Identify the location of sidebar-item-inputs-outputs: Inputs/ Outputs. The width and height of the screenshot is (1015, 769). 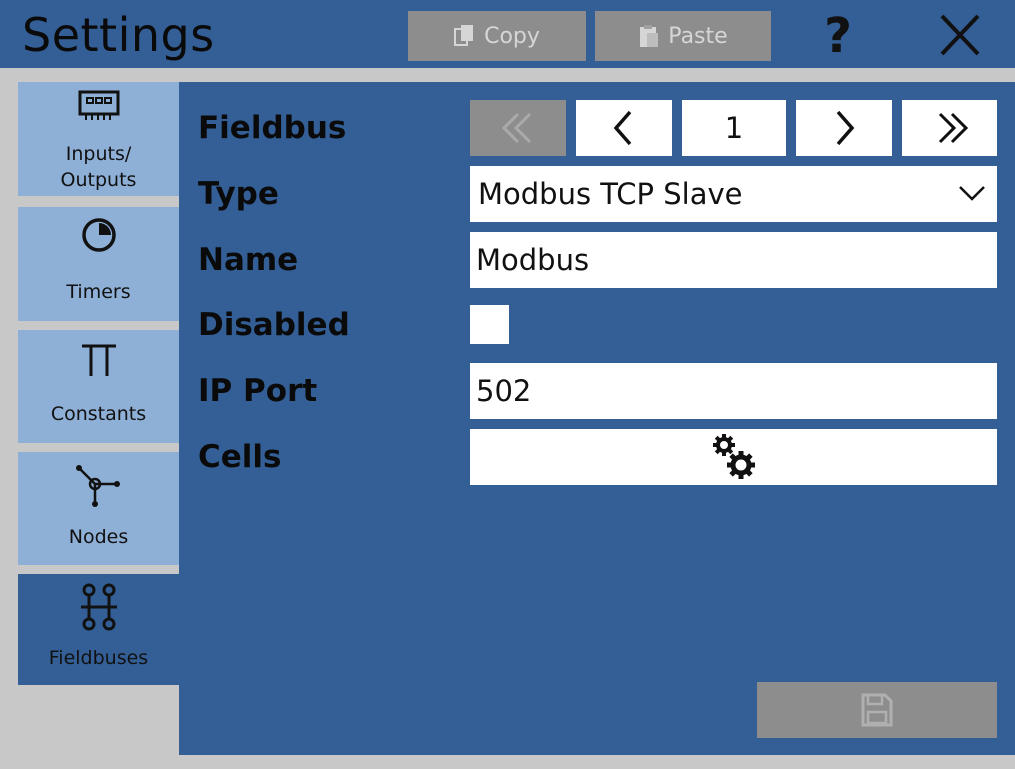
(98, 139).